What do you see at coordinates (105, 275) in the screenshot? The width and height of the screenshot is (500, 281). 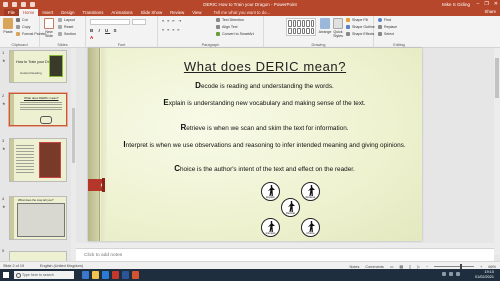 I see `edge-icon` at bounding box center [105, 275].